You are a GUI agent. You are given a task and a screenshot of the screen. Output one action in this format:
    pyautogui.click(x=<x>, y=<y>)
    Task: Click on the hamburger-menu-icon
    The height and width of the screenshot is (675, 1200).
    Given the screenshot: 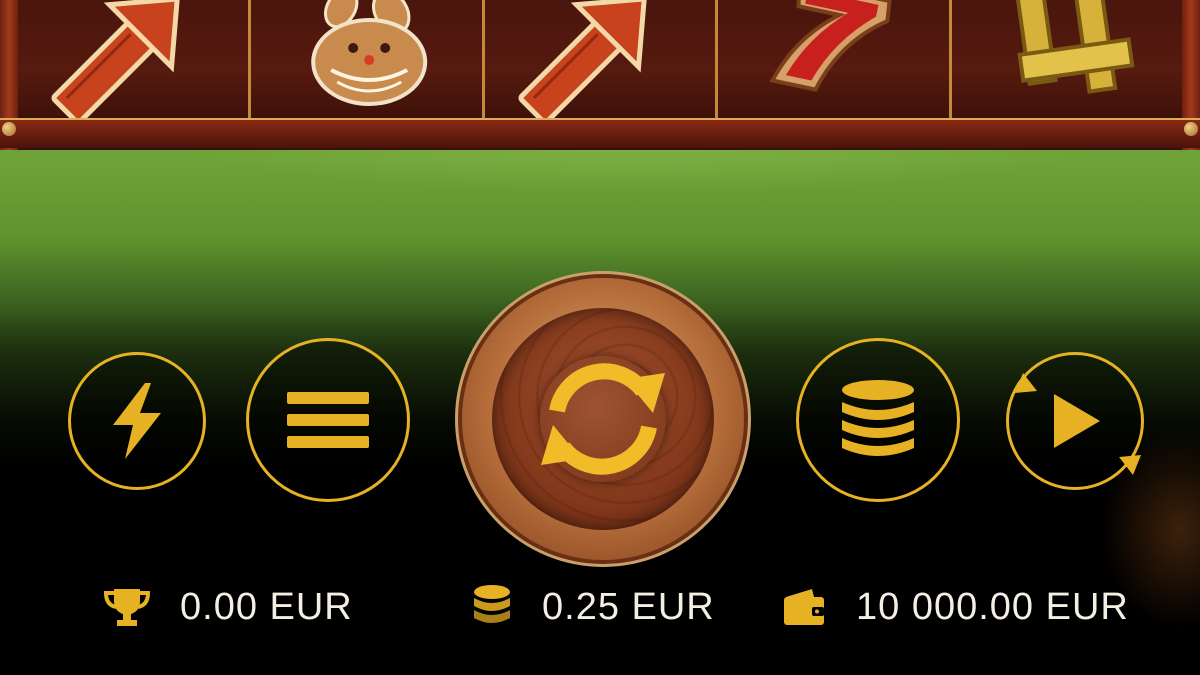 What is the action you would take?
    pyautogui.click(x=328, y=420)
    